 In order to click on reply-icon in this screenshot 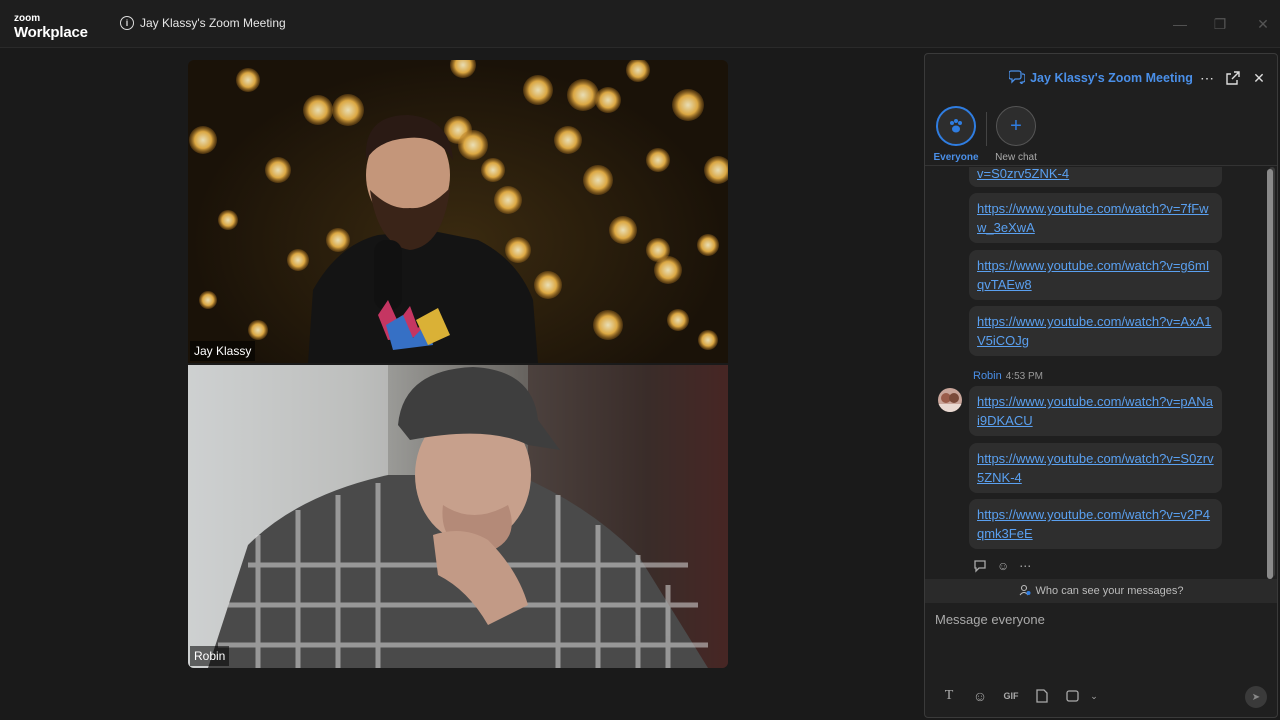, I will do `click(980, 567)`.